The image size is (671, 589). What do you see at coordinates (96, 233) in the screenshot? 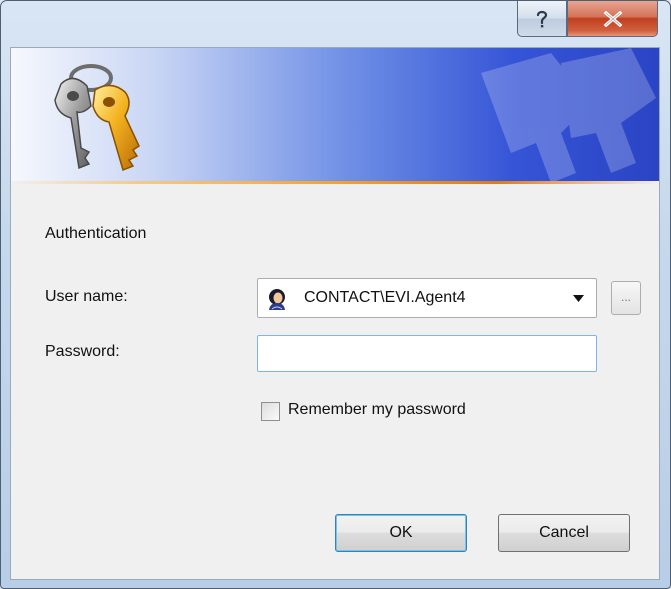
I see `section-title: Authentication` at bounding box center [96, 233].